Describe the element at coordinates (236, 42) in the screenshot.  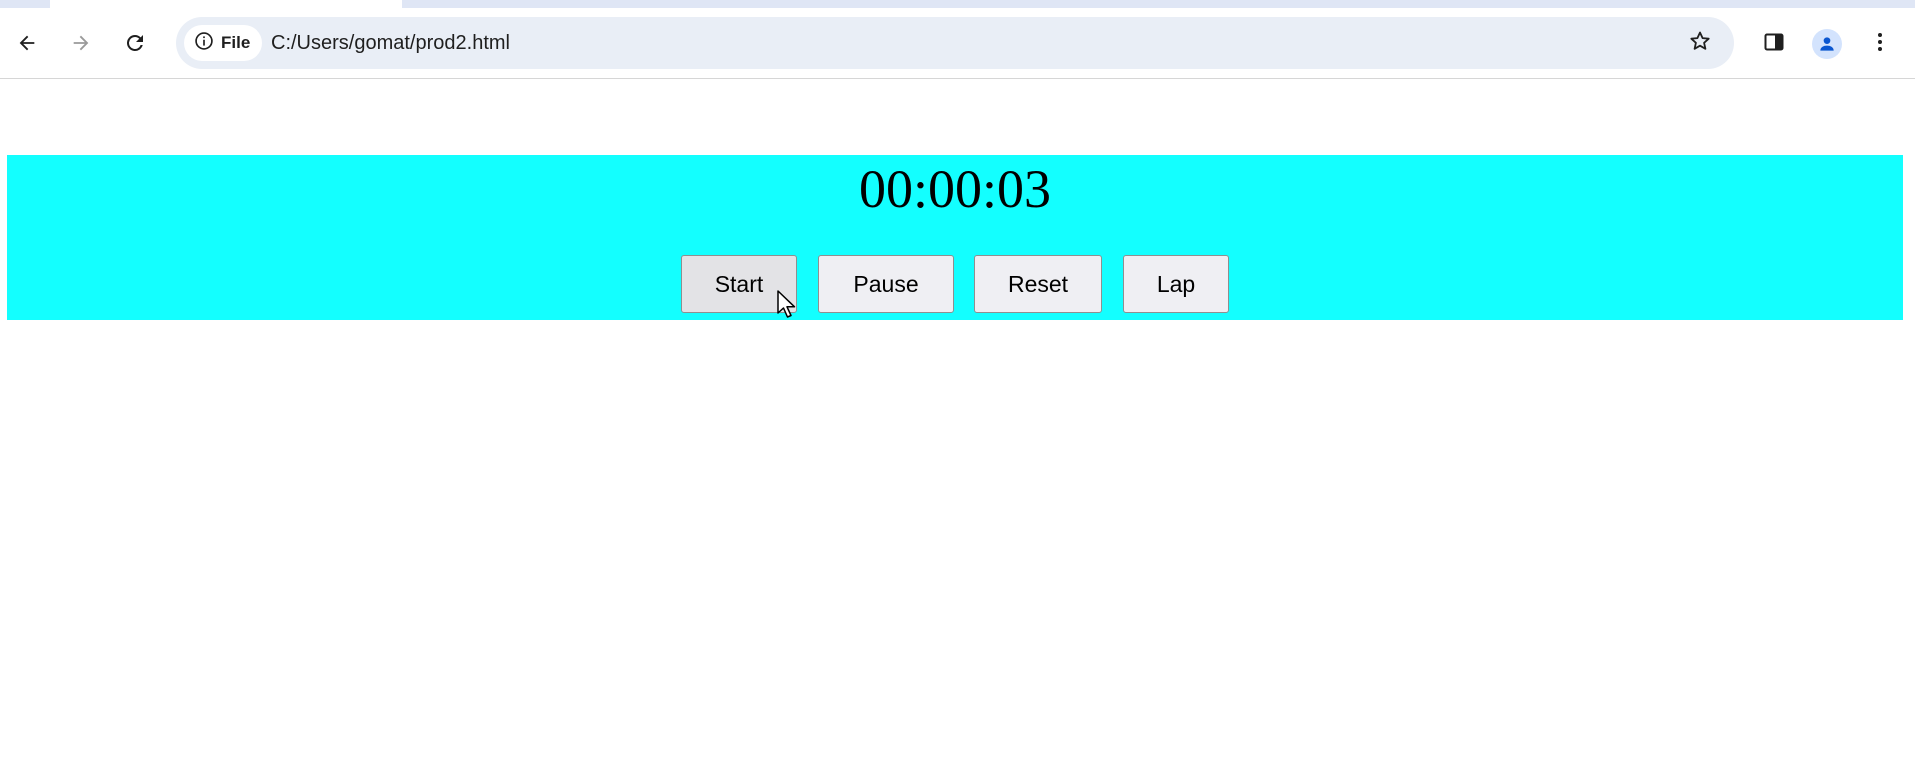
I see `site-info-label: File` at that location.